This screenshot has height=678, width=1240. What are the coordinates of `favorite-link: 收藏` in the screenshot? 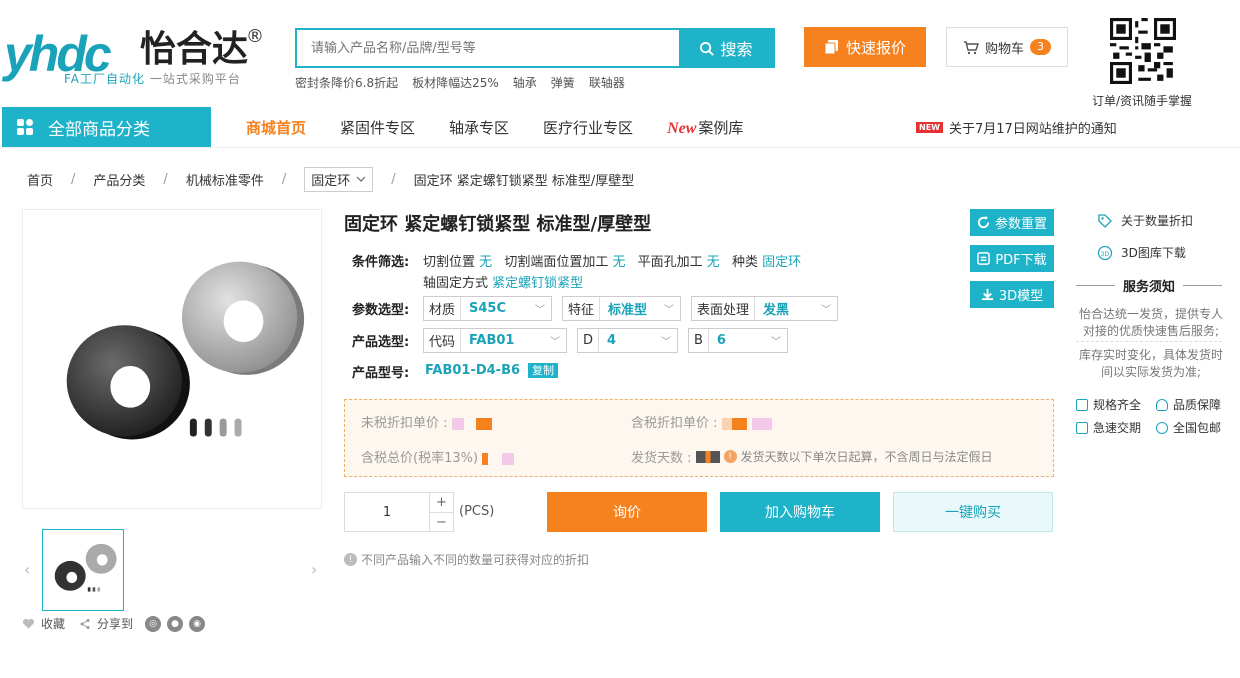 It's located at (53, 623).